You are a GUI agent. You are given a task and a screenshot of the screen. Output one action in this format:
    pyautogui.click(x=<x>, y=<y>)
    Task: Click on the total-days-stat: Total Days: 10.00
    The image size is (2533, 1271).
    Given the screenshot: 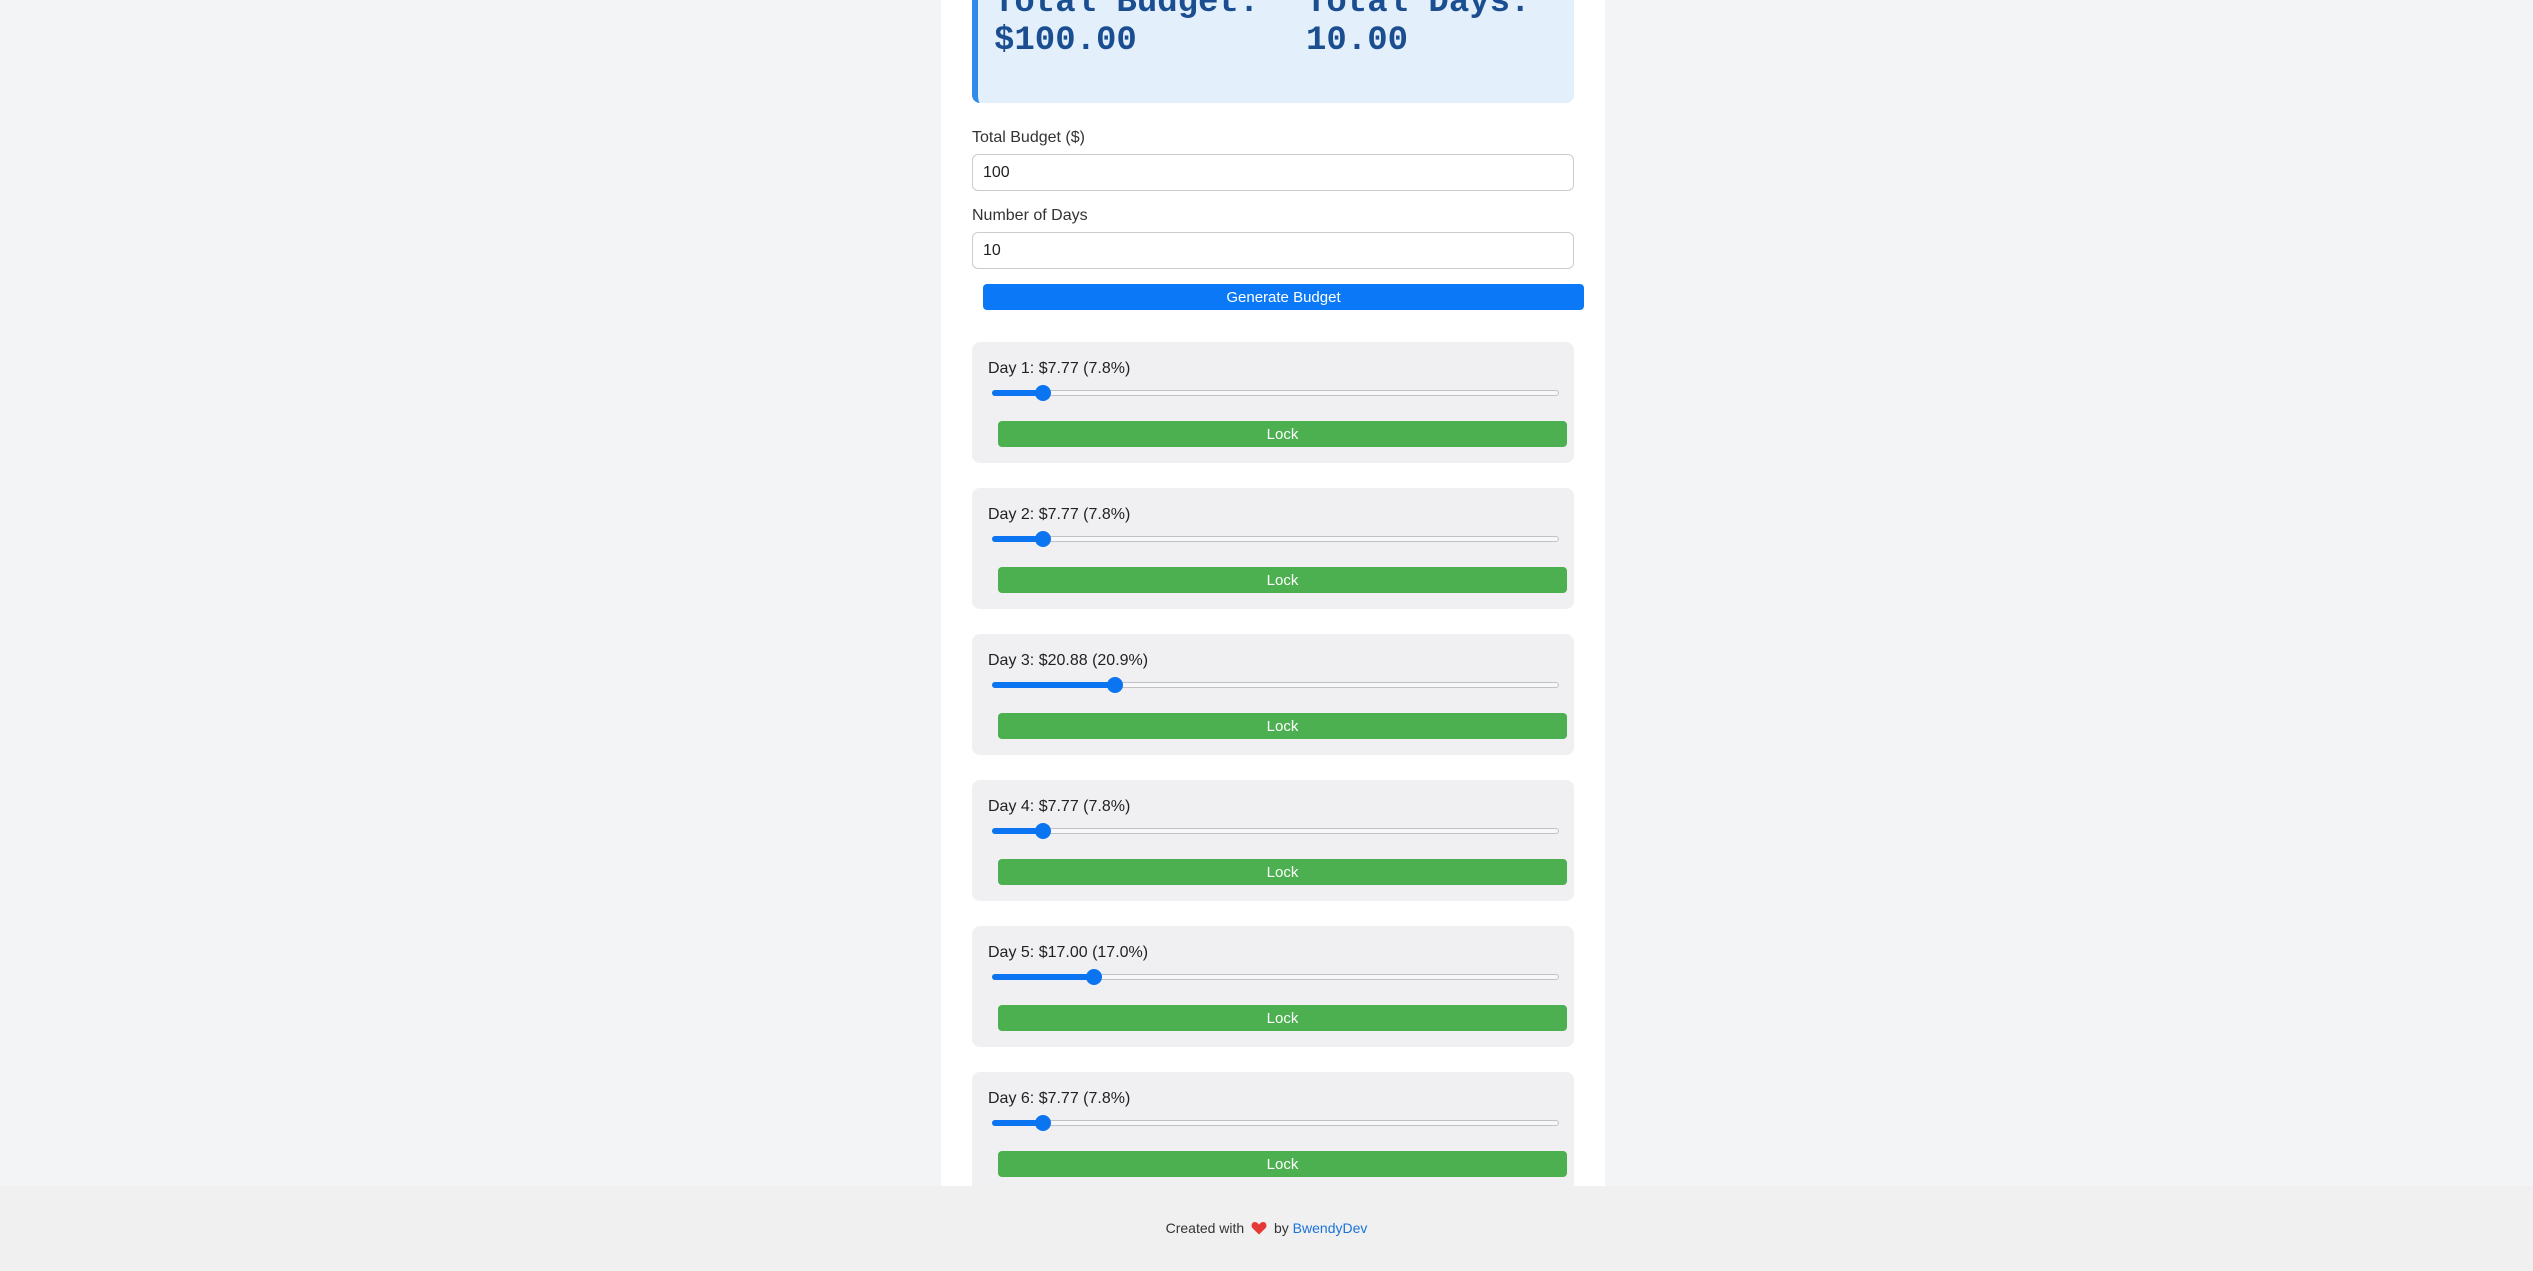 What is the action you would take?
    pyautogui.click(x=1418, y=30)
    